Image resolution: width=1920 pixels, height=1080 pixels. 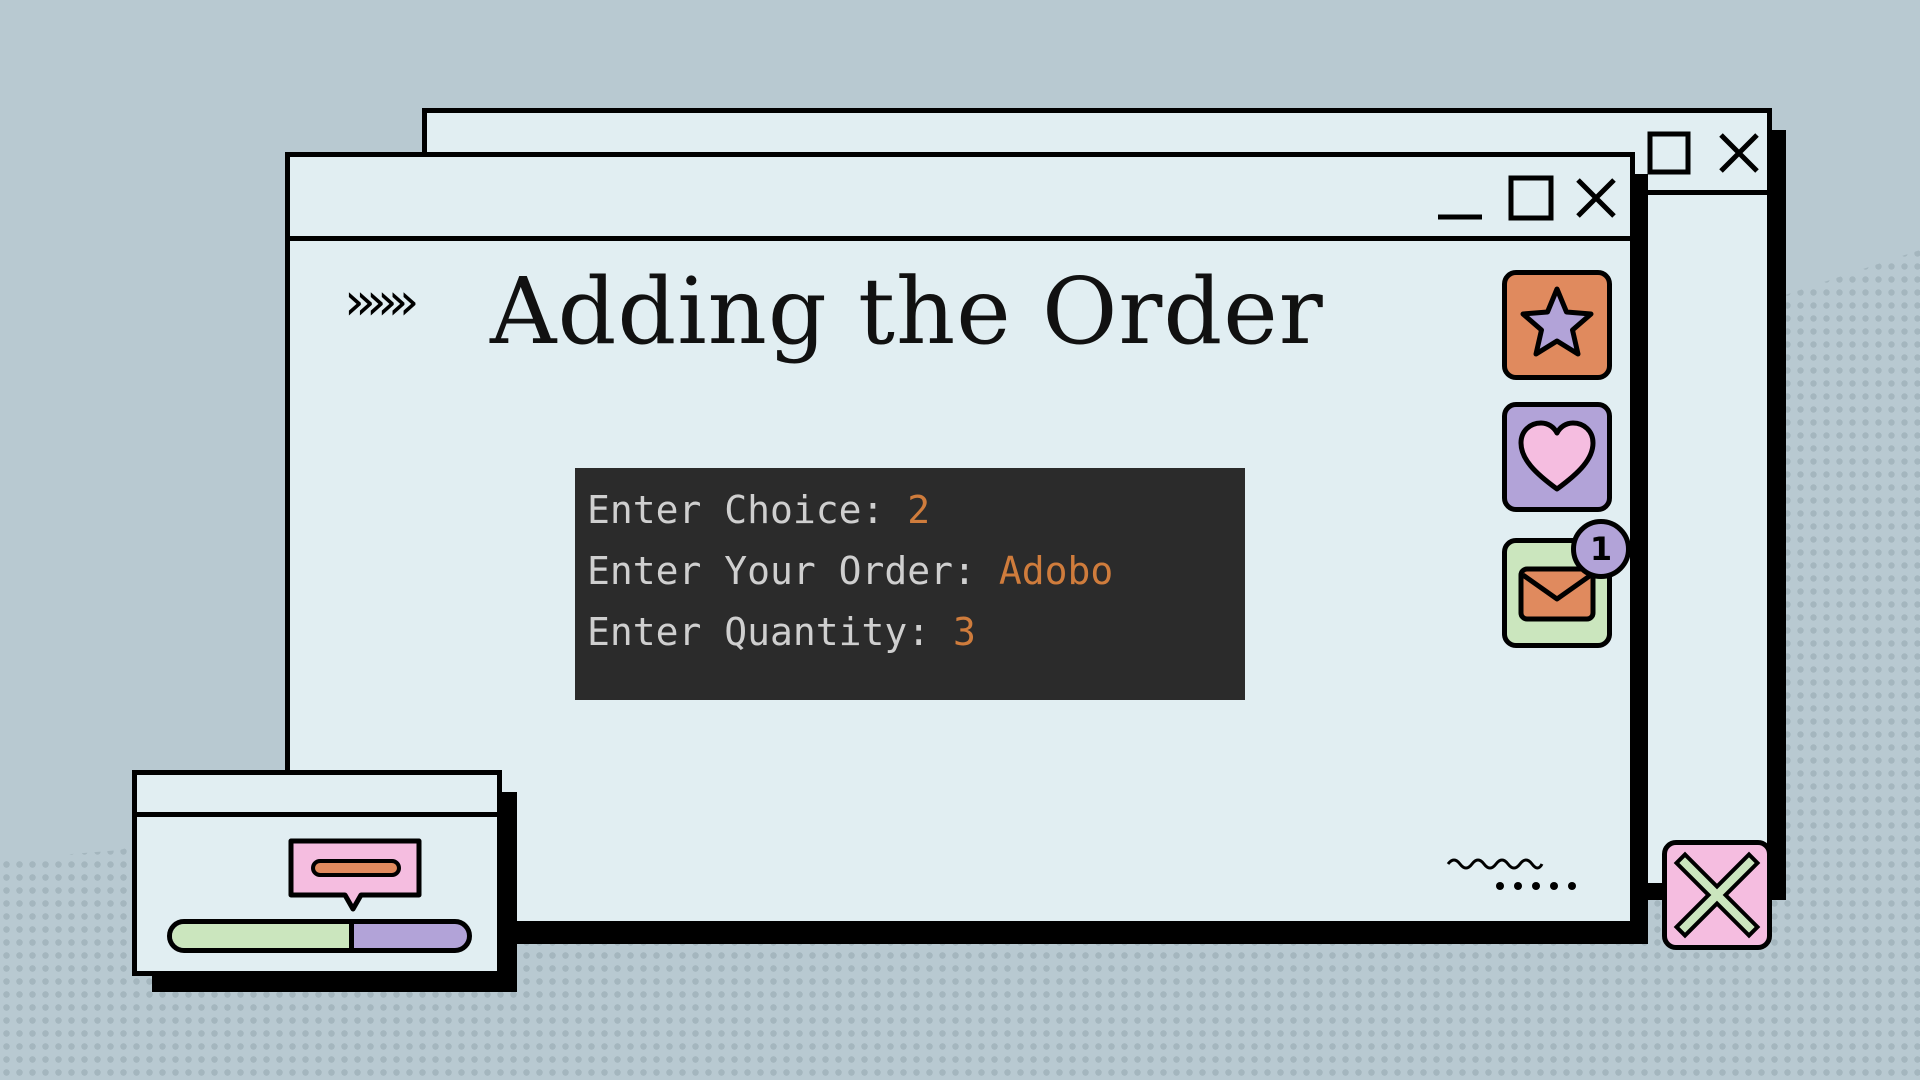 What do you see at coordinates (793, 571) in the screenshot?
I see `console-prompt: Enter Your Order:` at bounding box center [793, 571].